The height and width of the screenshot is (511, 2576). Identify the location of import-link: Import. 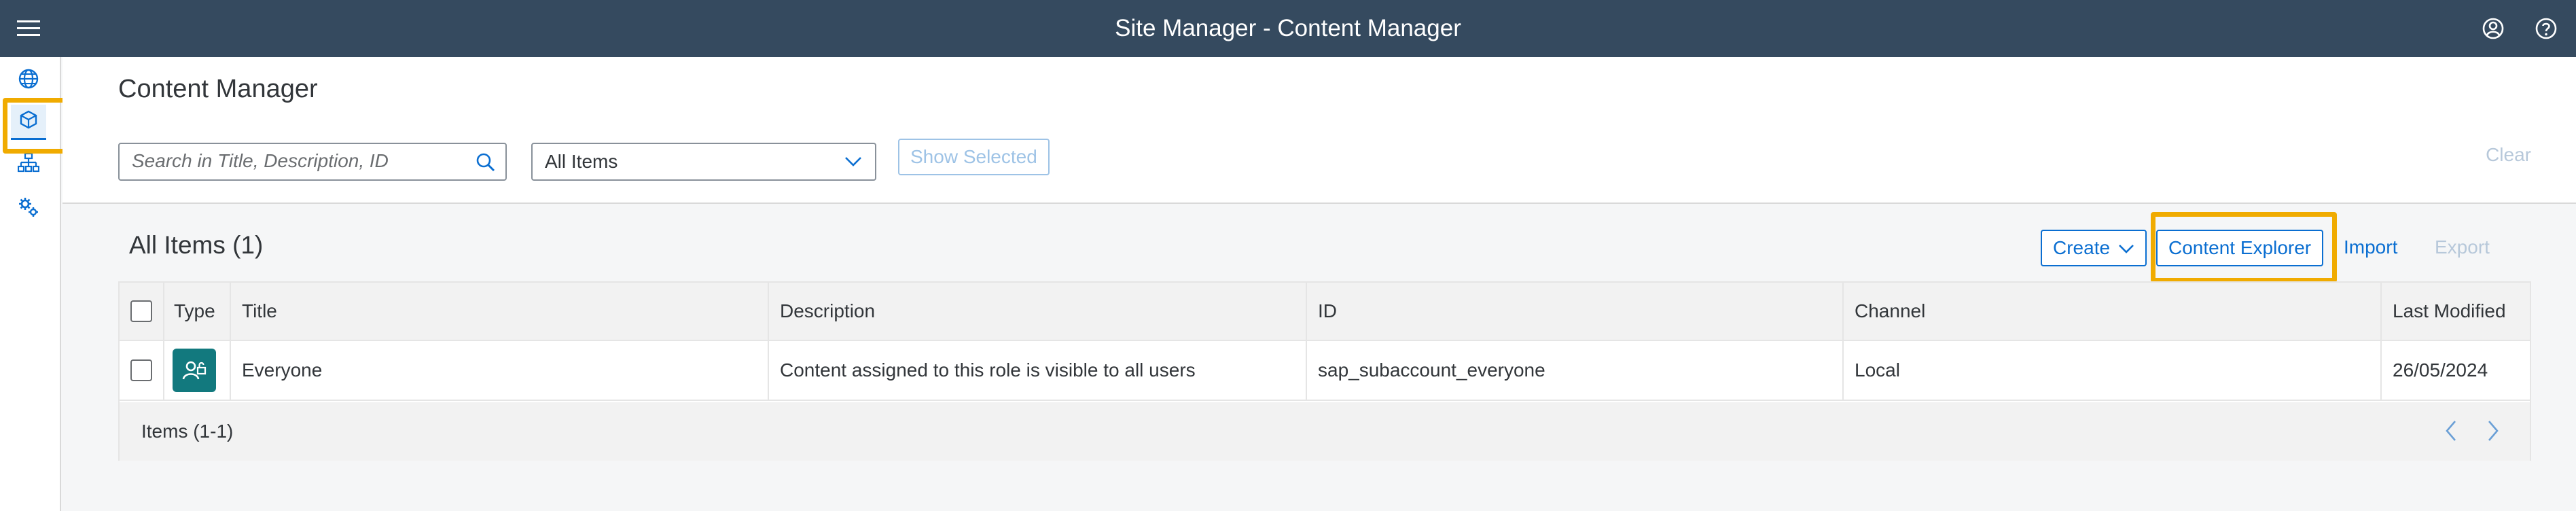
(2370, 247).